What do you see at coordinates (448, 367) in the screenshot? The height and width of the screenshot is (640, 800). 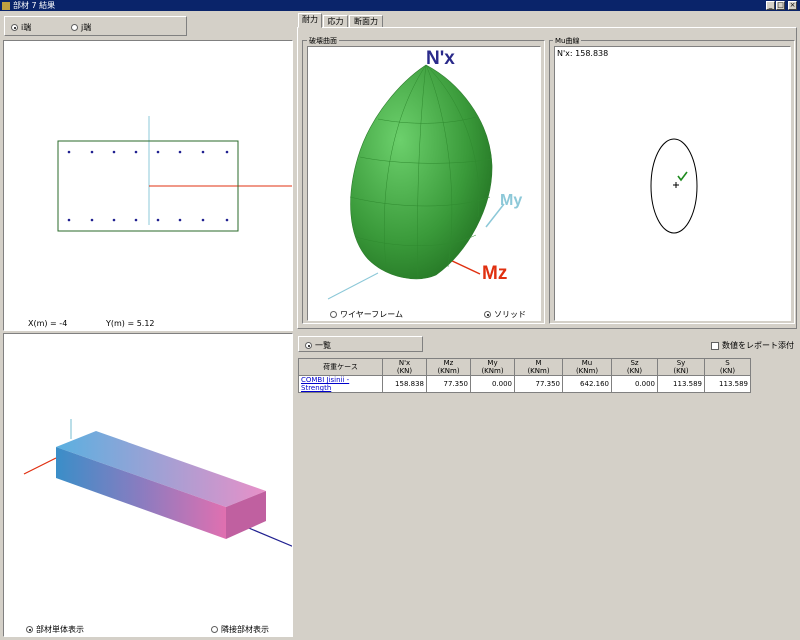 I see `col-header: Mz (KNm)` at bounding box center [448, 367].